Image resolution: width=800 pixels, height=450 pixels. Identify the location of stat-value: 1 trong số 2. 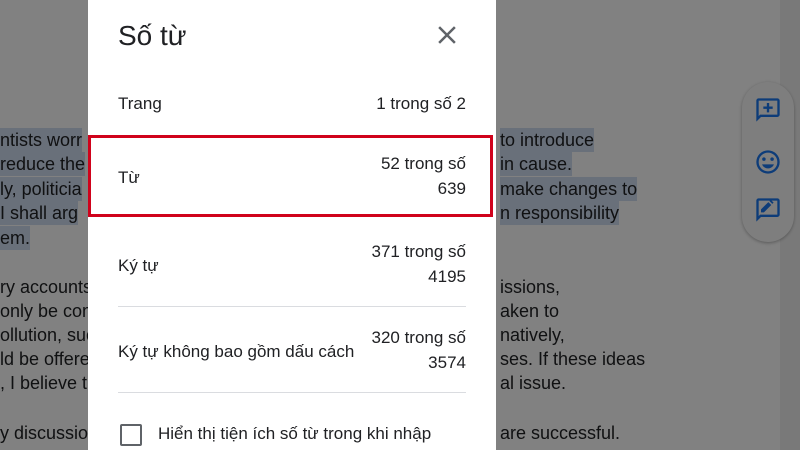
(421, 103).